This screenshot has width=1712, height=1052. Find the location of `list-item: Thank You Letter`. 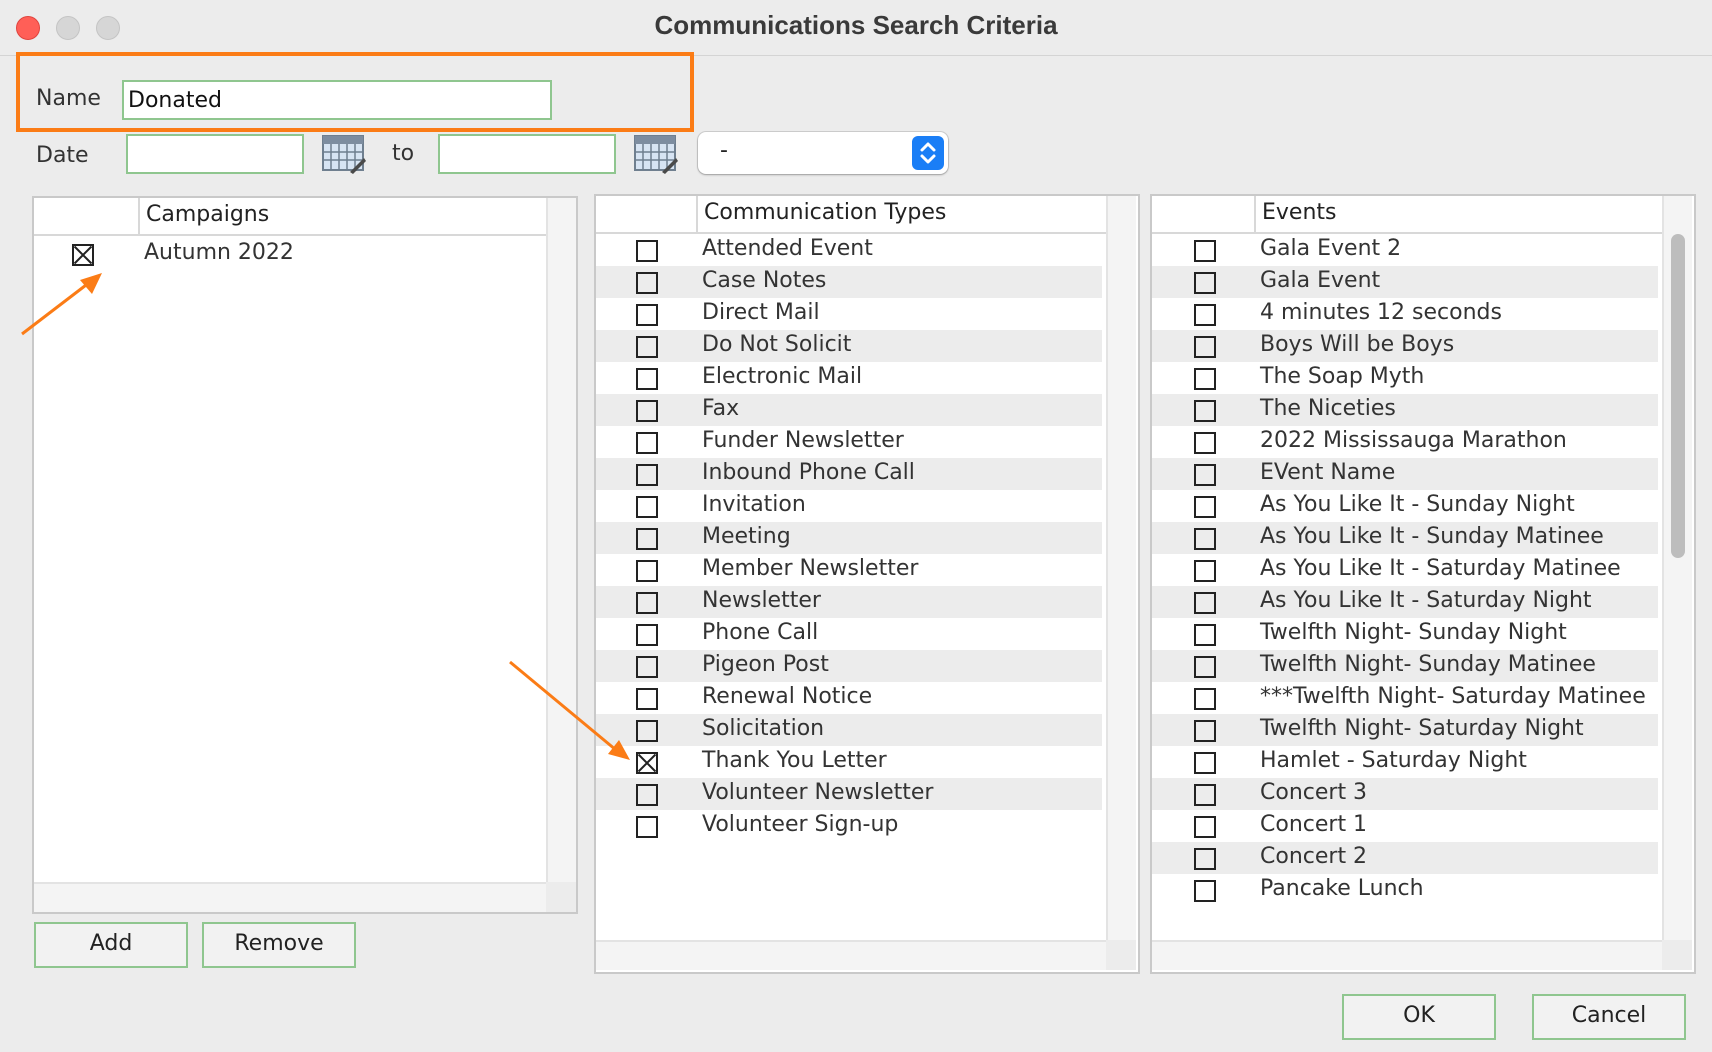

list-item: Thank You Letter is located at coordinates (849, 762).